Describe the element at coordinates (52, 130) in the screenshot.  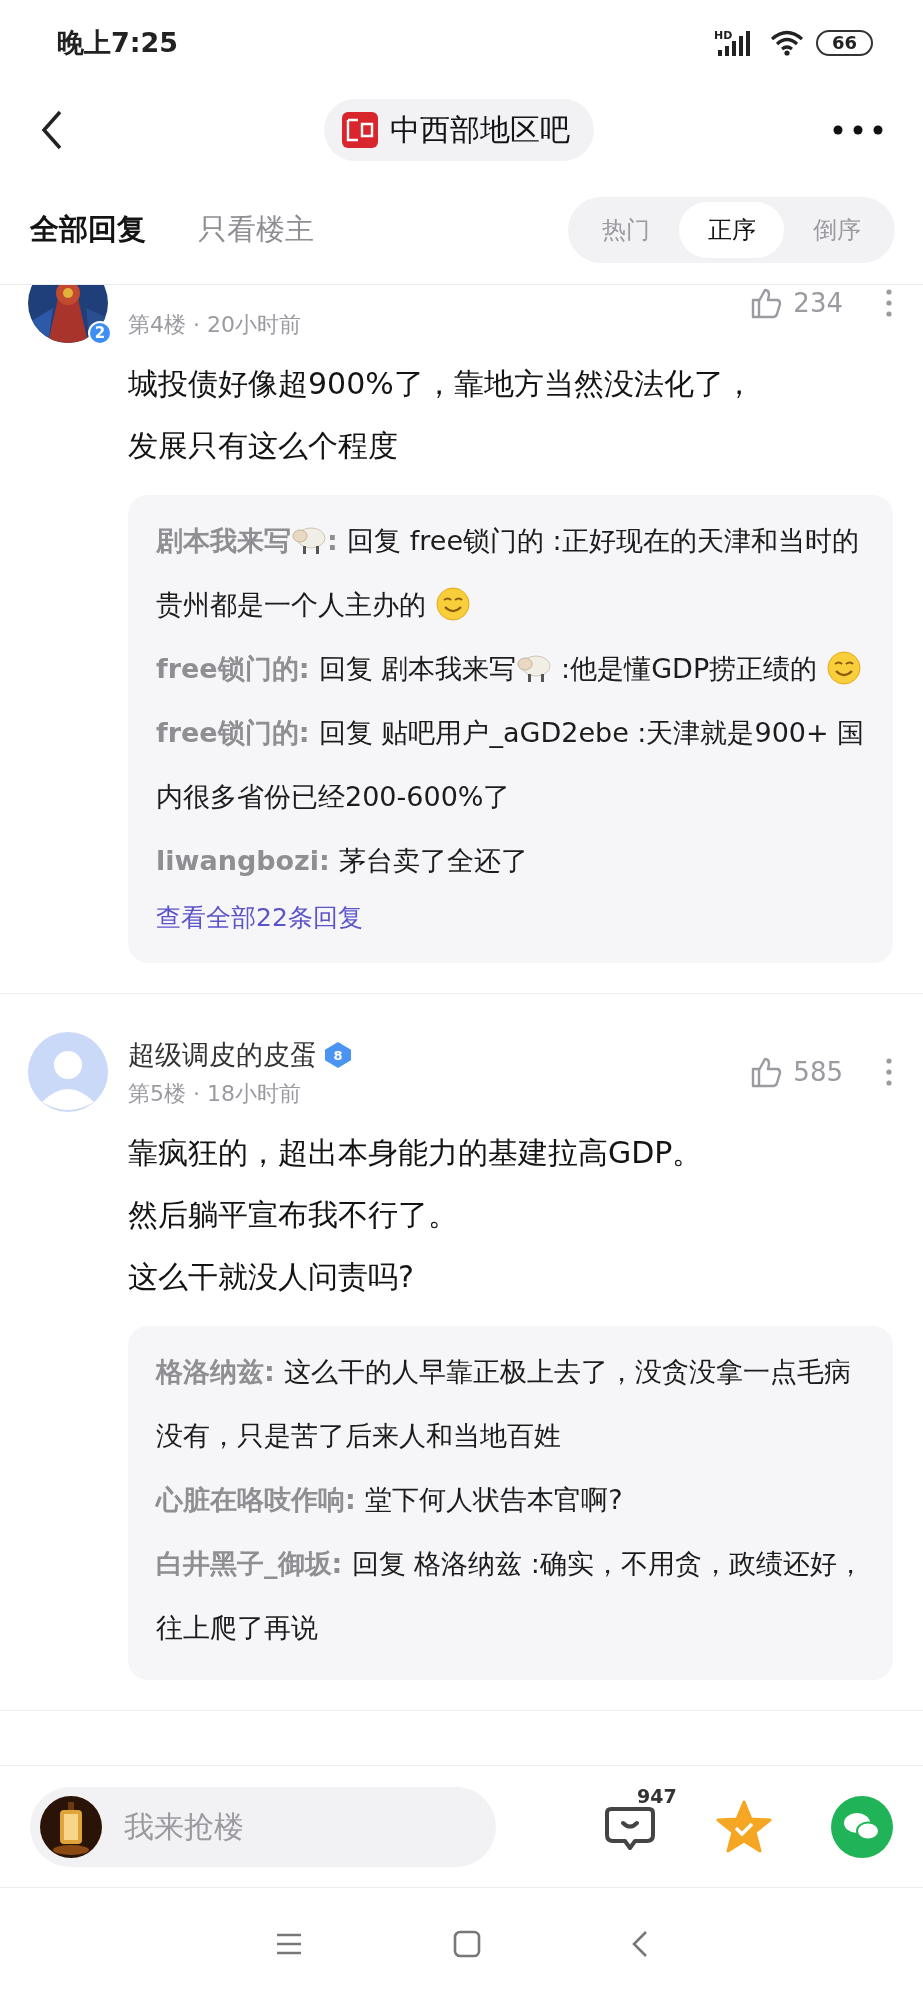
I see `back-button` at that location.